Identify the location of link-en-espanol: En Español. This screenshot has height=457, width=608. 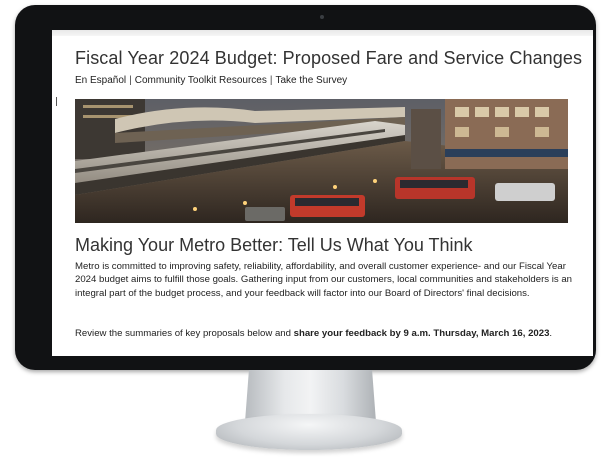
(100, 80).